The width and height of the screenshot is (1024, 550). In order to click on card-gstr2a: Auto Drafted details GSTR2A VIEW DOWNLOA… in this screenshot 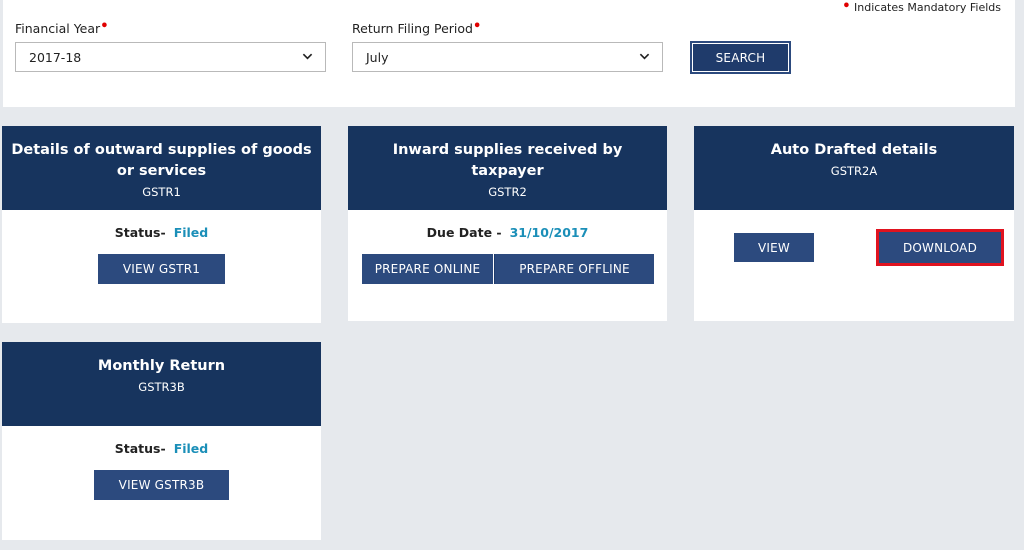, I will do `click(854, 223)`.